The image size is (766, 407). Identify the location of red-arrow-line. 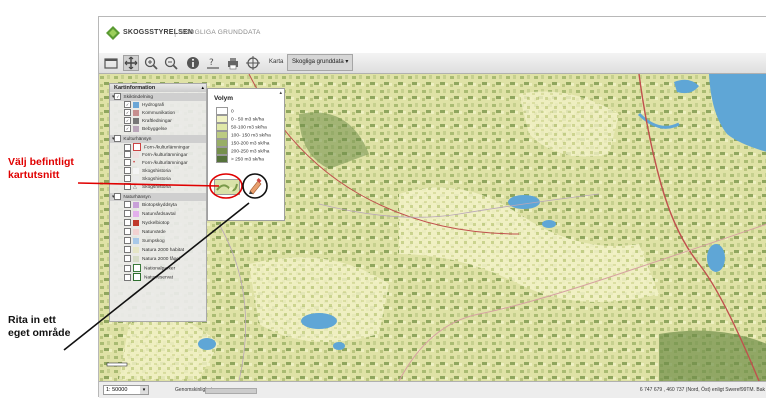
(148, 184).